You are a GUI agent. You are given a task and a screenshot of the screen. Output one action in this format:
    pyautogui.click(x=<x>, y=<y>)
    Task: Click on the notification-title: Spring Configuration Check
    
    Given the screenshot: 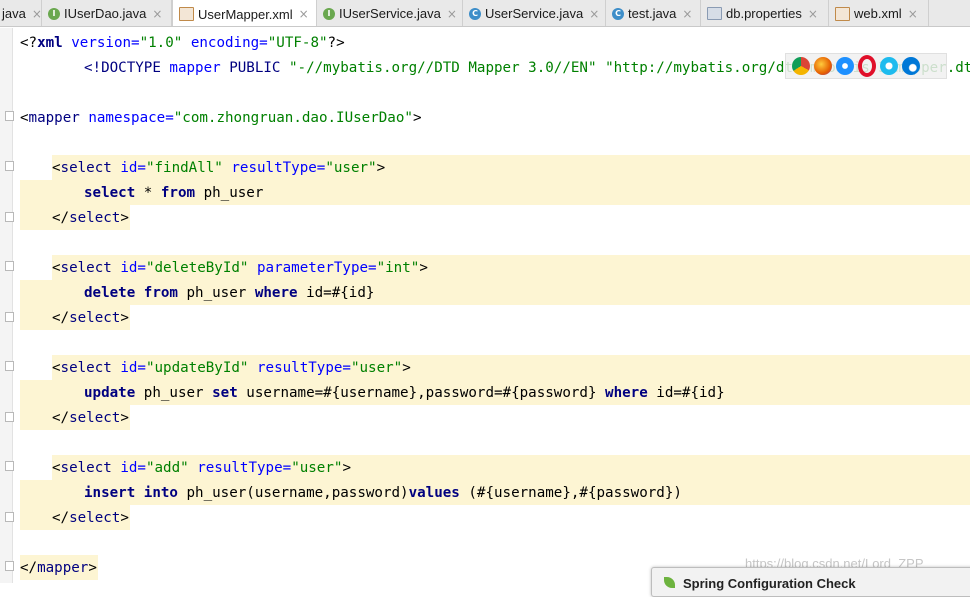 What is the action you would take?
    pyautogui.click(x=769, y=583)
    